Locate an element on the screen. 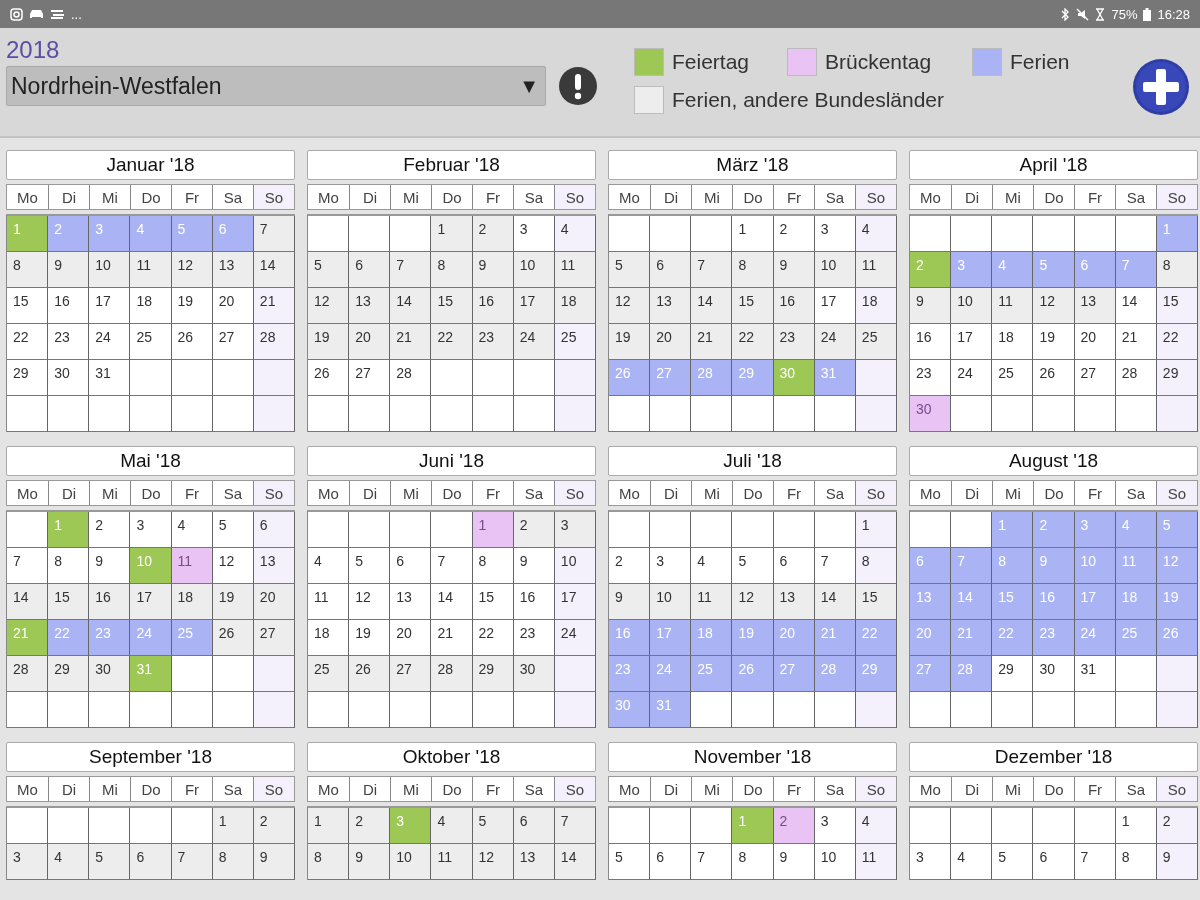 This screenshot has width=1200, height=900. day-cell: 18 is located at coordinates (151, 306).